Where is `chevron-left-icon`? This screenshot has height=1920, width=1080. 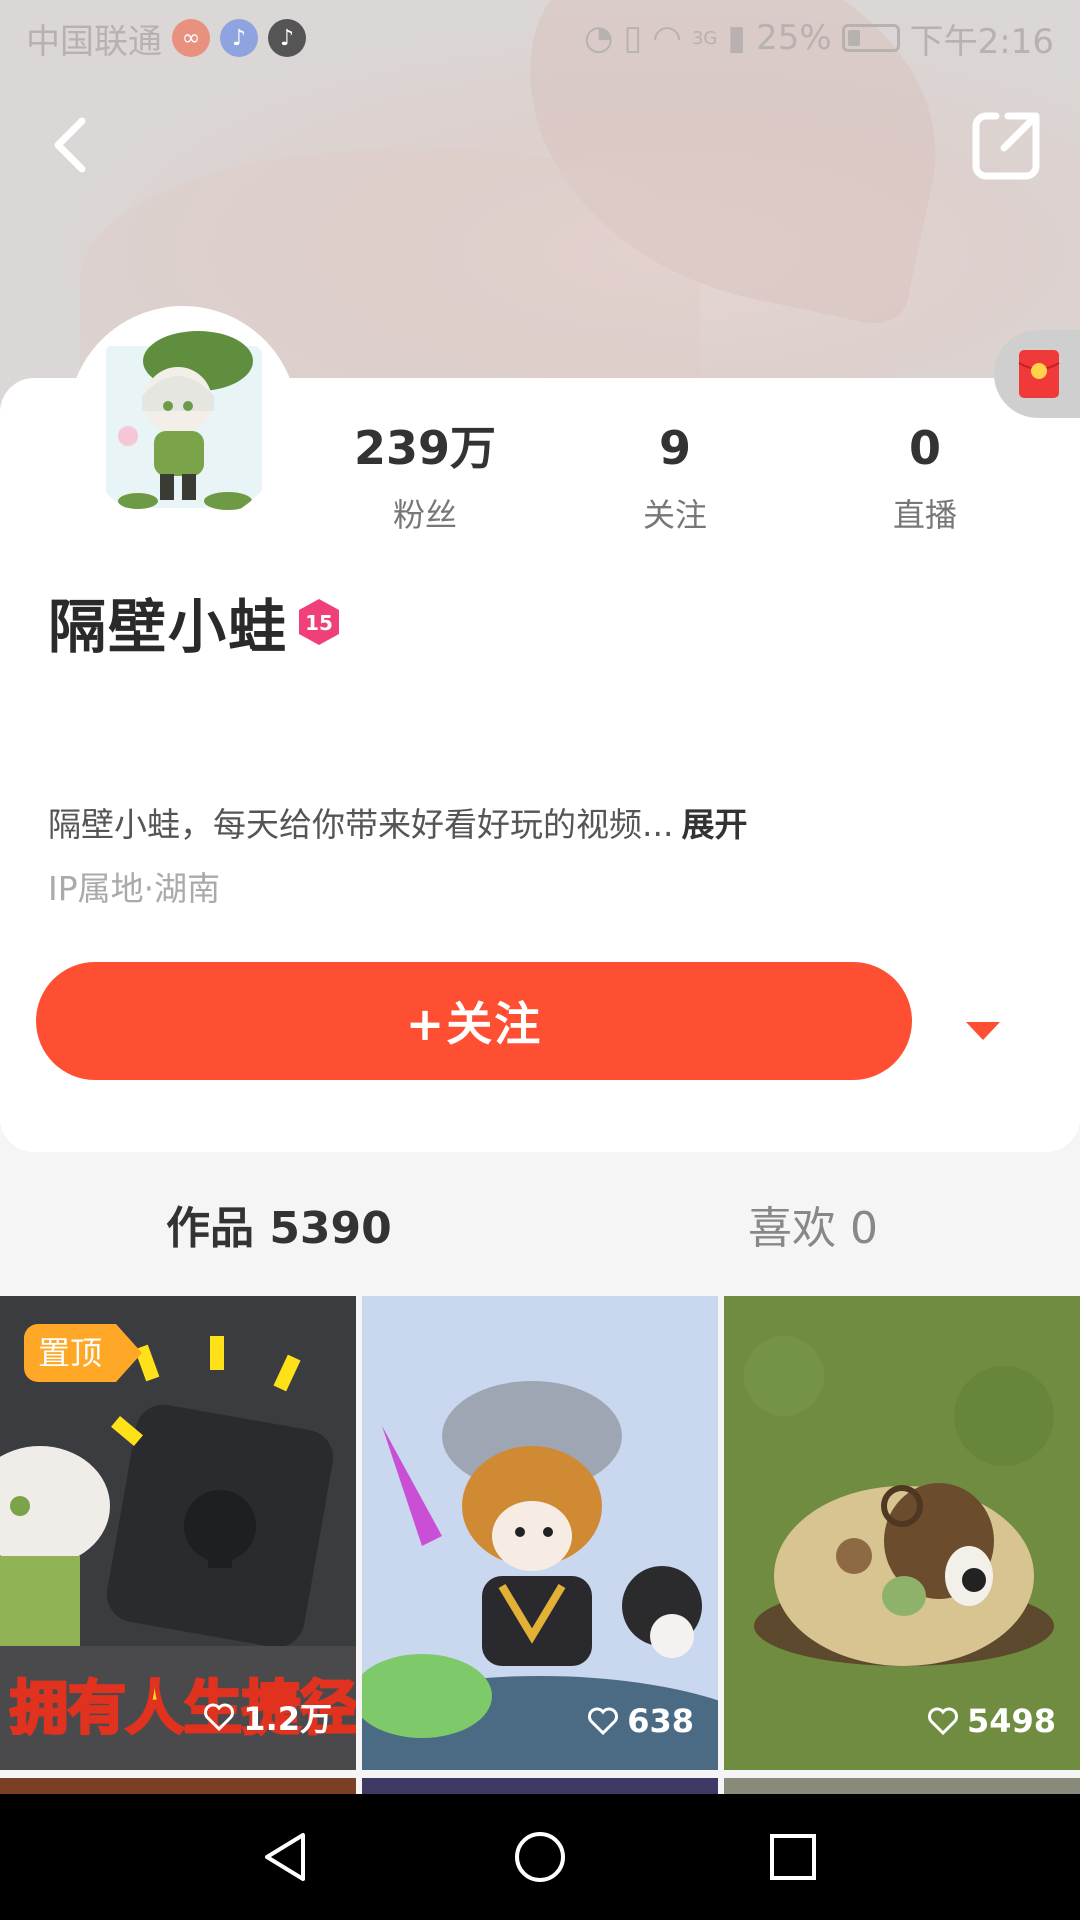
chevron-left-icon is located at coordinates (70, 145).